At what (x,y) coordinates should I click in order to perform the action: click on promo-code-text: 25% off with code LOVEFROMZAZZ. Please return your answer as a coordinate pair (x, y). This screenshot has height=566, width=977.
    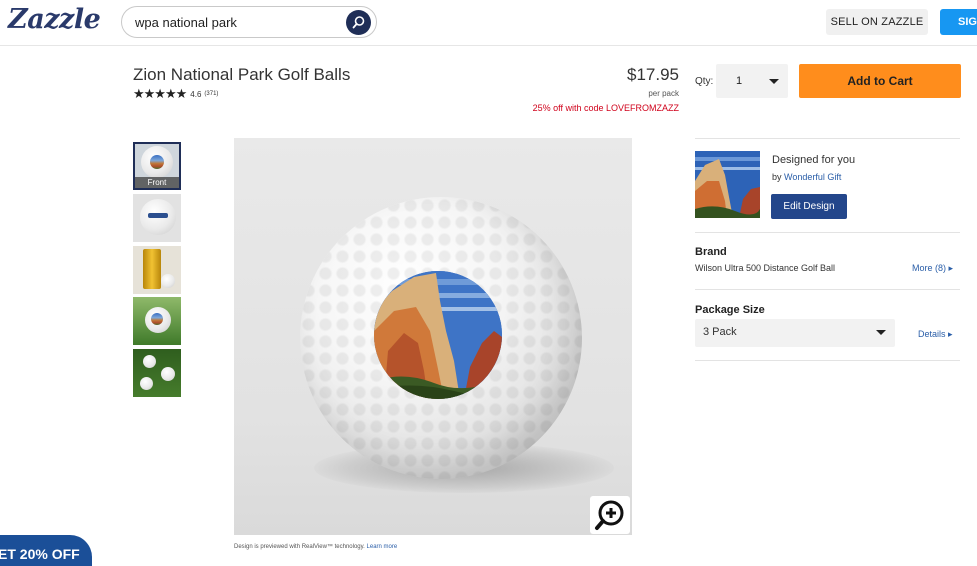
    Looking at the image, I should click on (605, 108).